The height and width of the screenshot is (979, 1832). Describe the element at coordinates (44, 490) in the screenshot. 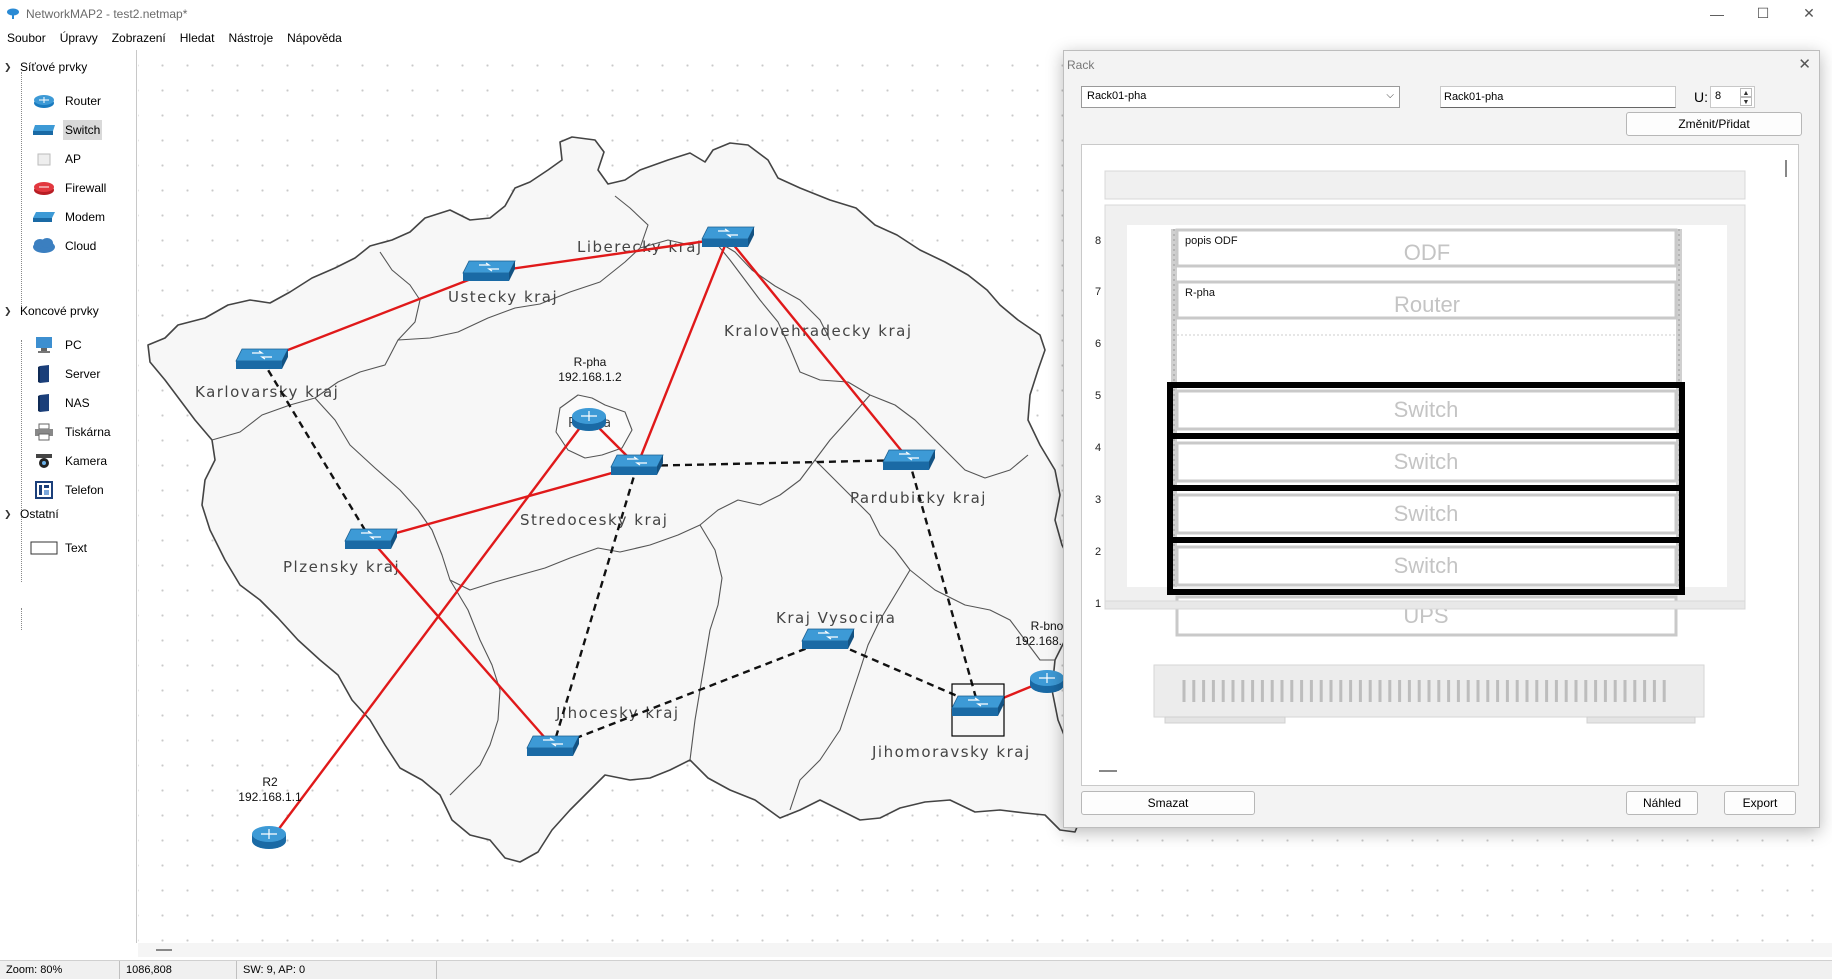

I see `phone-icon` at that location.